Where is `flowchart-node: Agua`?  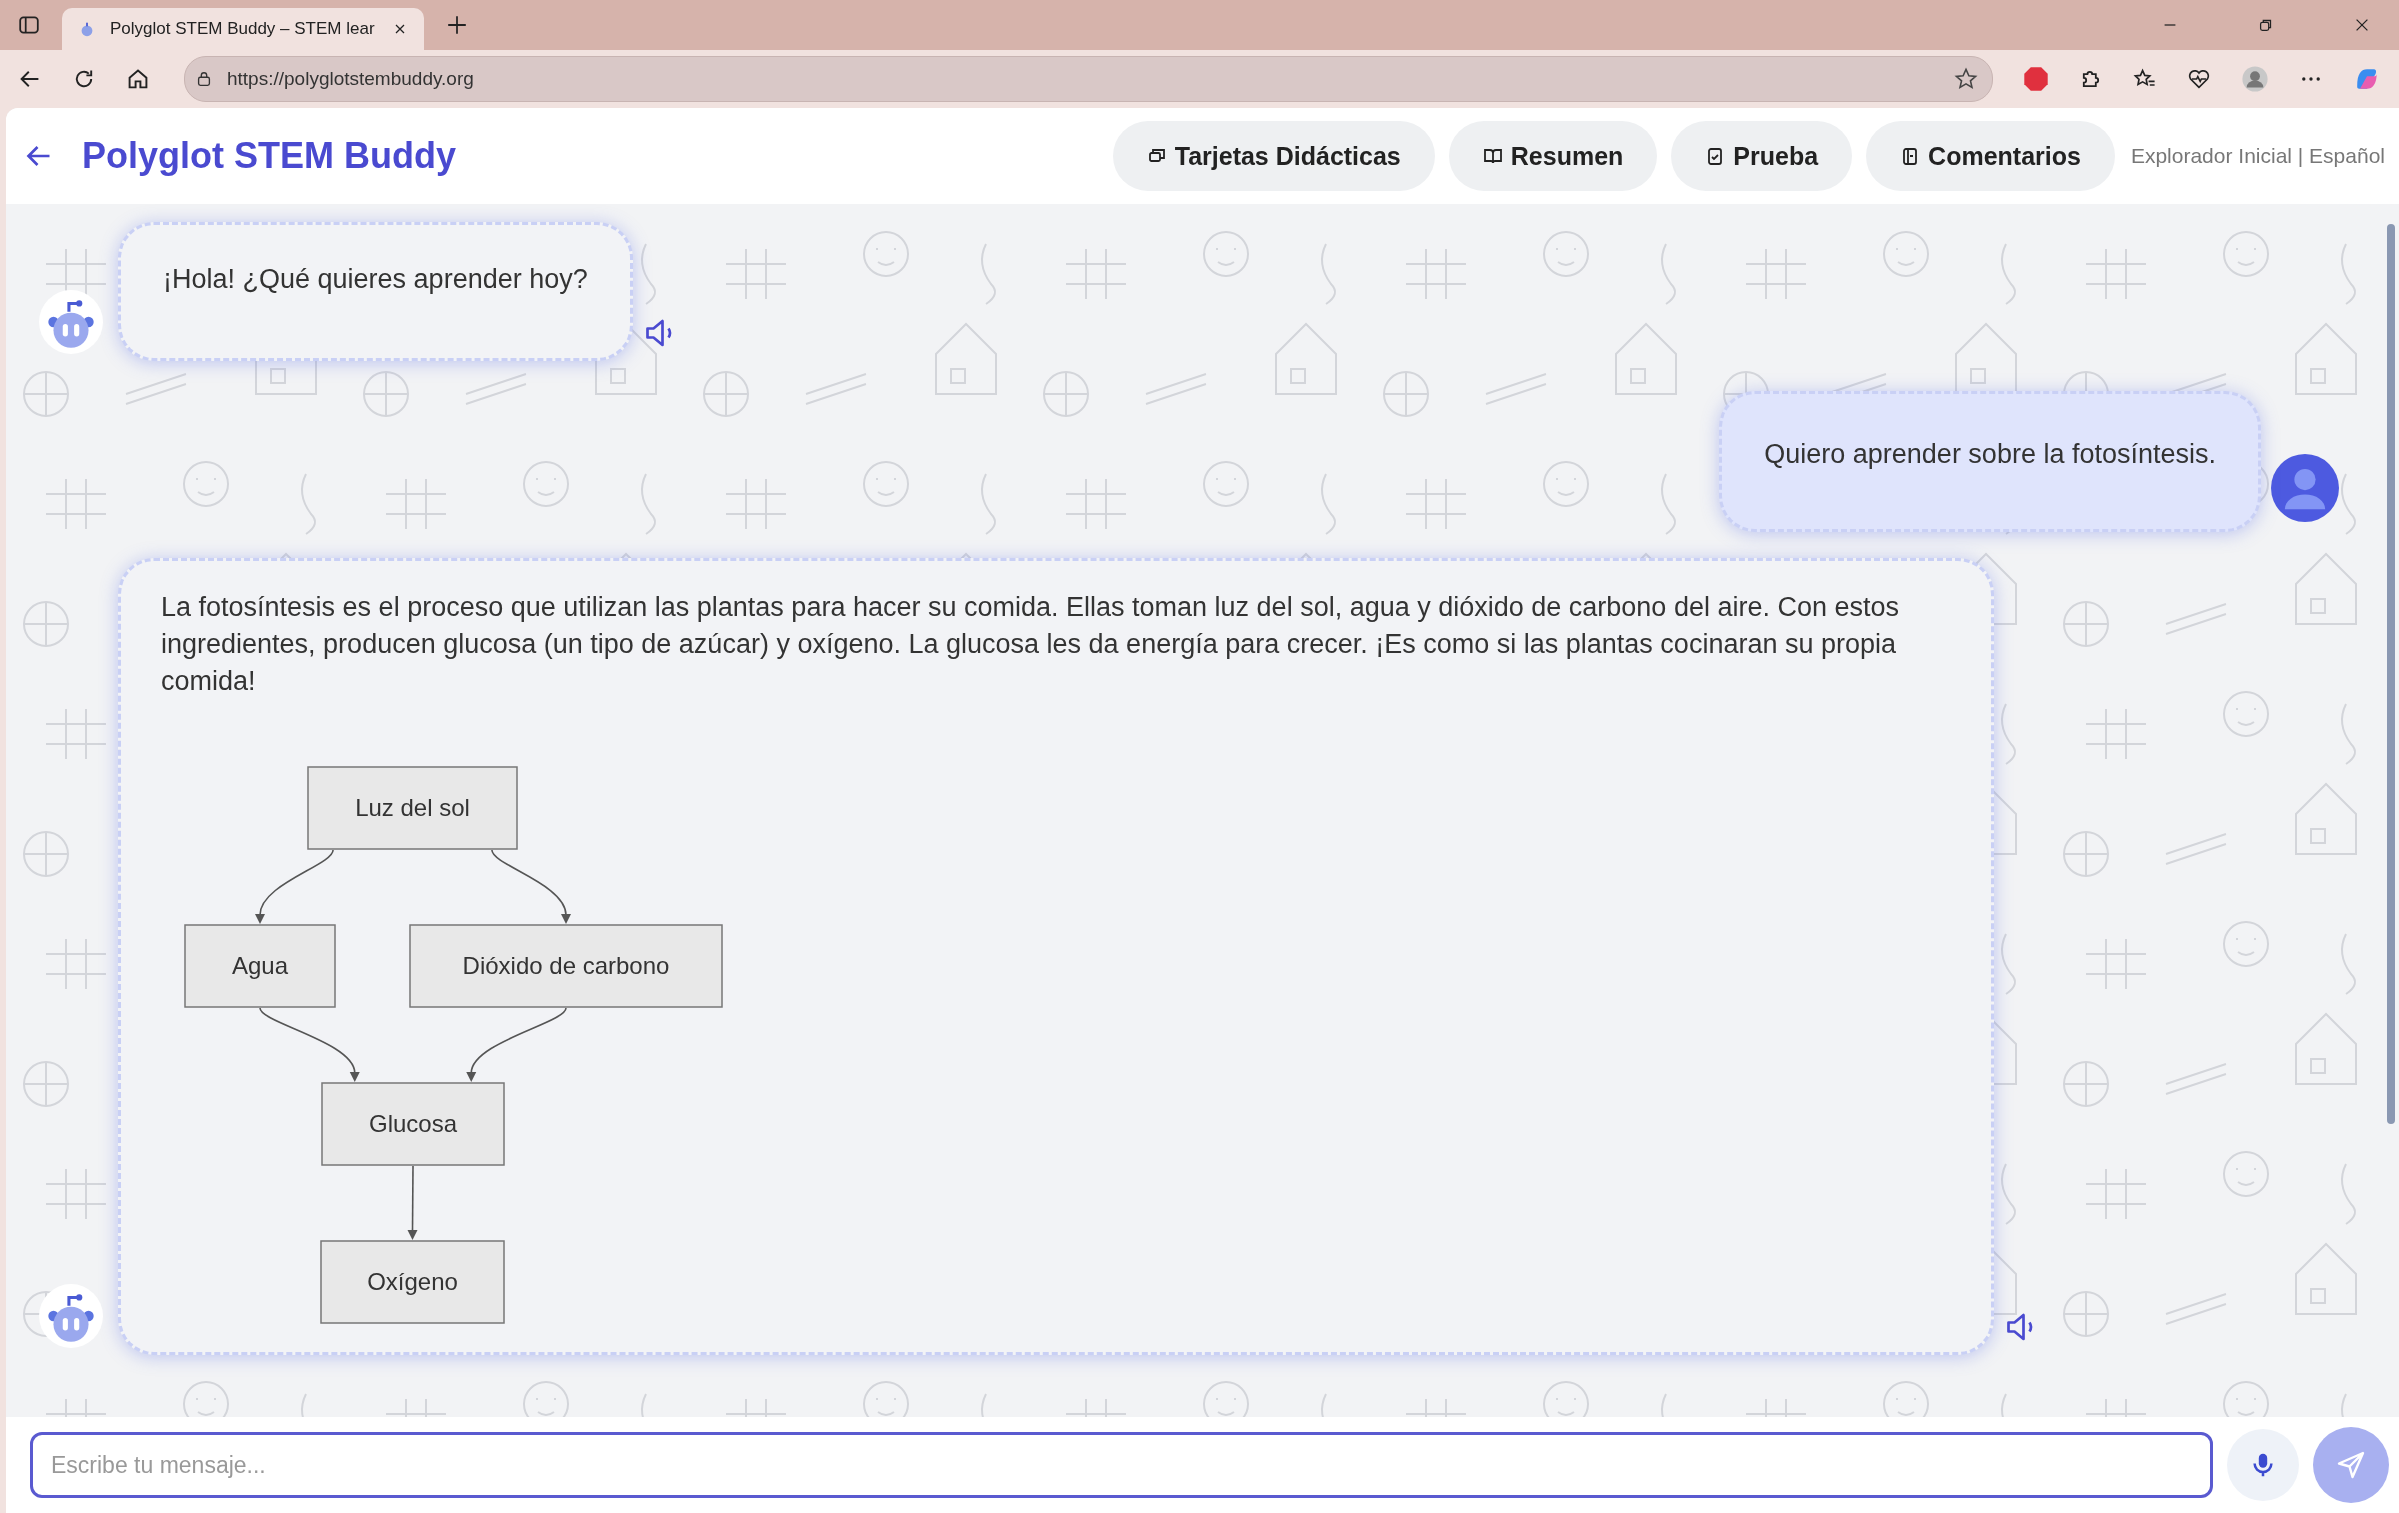 flowchart-node: Agua is located at coordinates (260, 966).